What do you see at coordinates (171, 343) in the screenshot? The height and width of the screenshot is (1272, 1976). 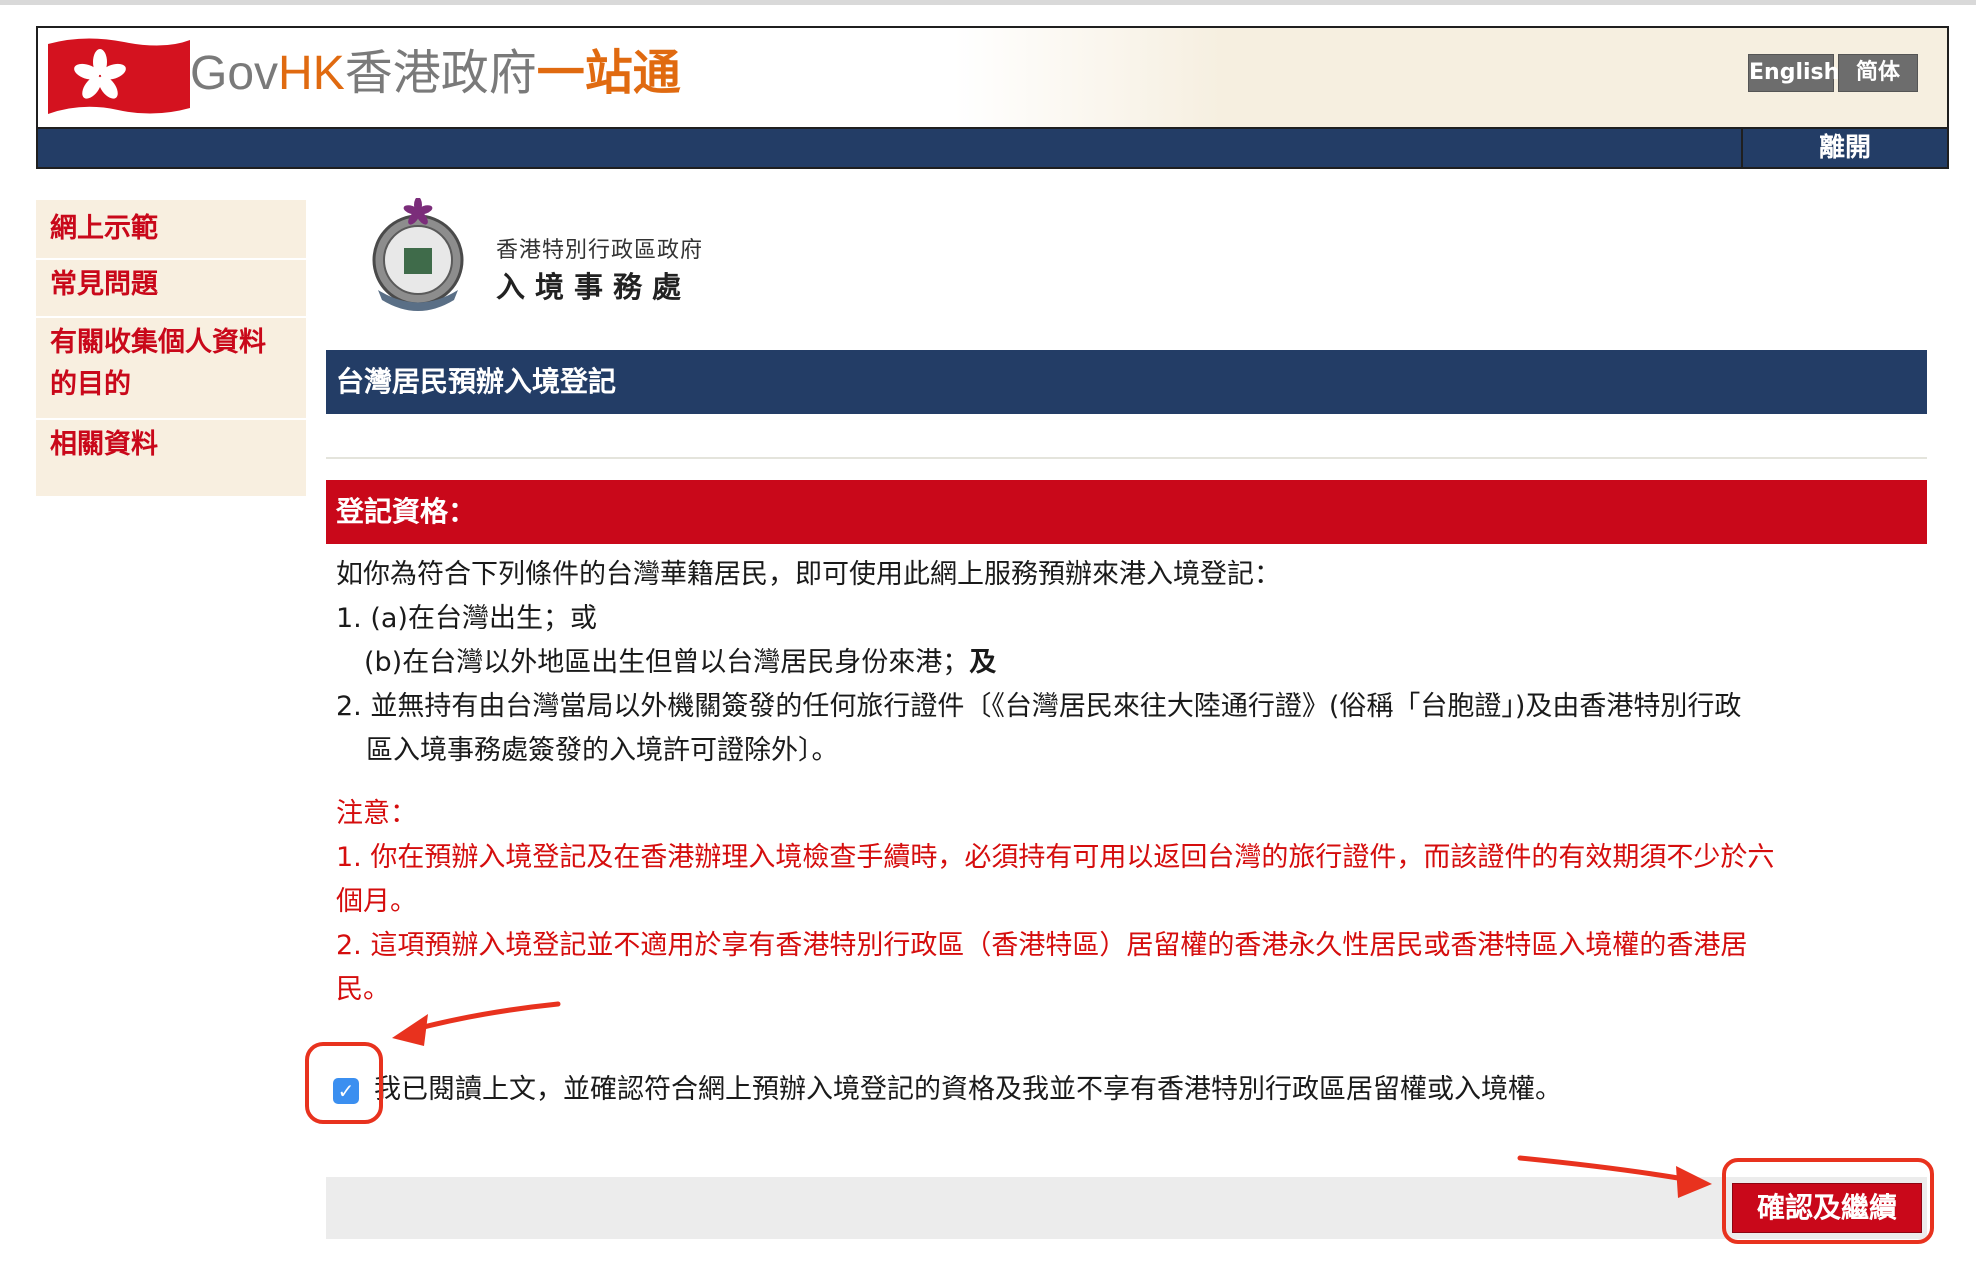 I see `sidebar-item-personal-data-line1: 有關收集個人資料` at bounding box center [171, 343].